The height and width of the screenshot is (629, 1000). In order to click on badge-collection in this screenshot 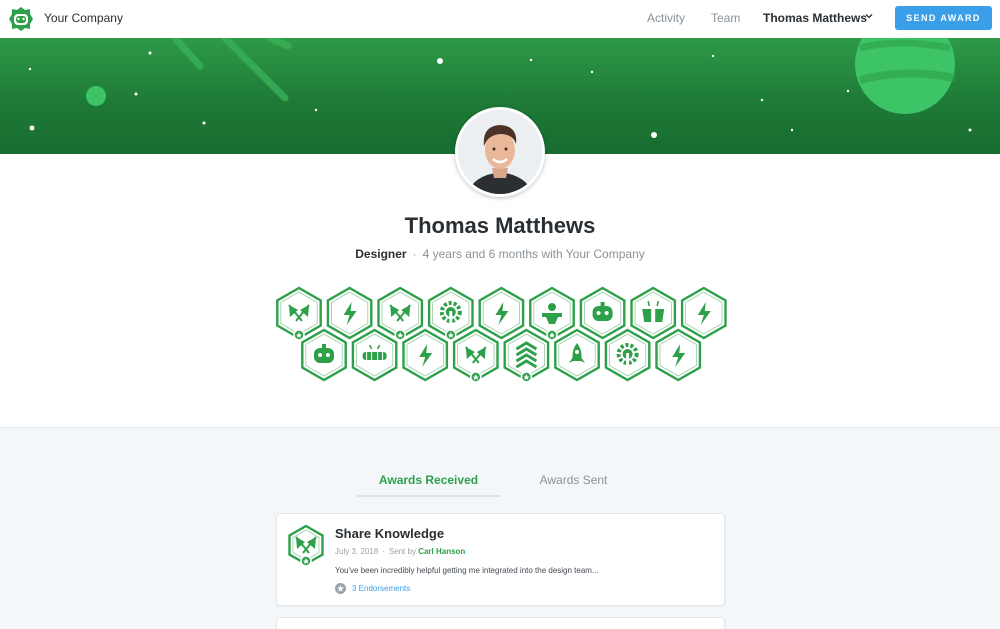, I will do `click(501, 334)`.